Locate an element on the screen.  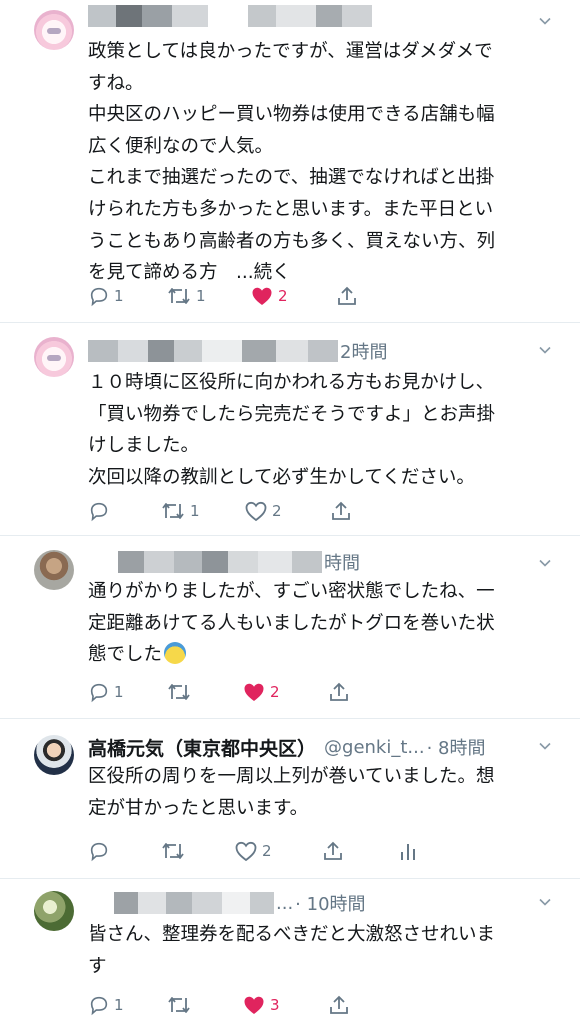
tweet-actions: 1 1 2 is located at coordinates (228, 296).